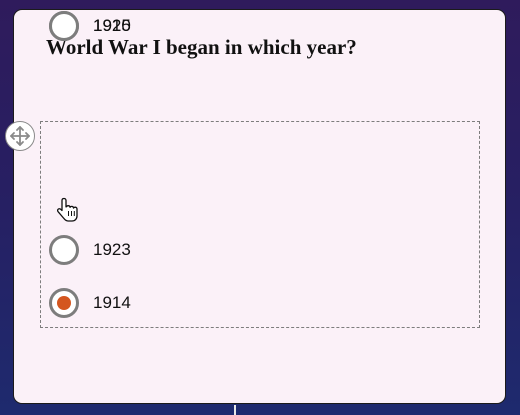  What do you see at coordinates (199, 26) in the screenshot?
I see `answer-option-1915: 1915` at bounding box center [199, 26].